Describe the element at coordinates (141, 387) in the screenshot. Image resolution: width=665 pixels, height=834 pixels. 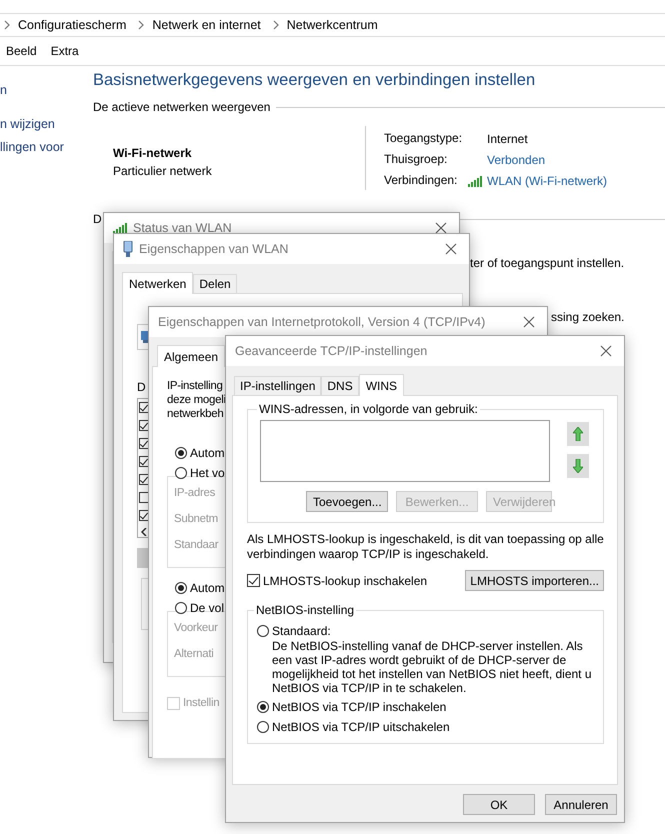
I see `list-label: D` at that location.